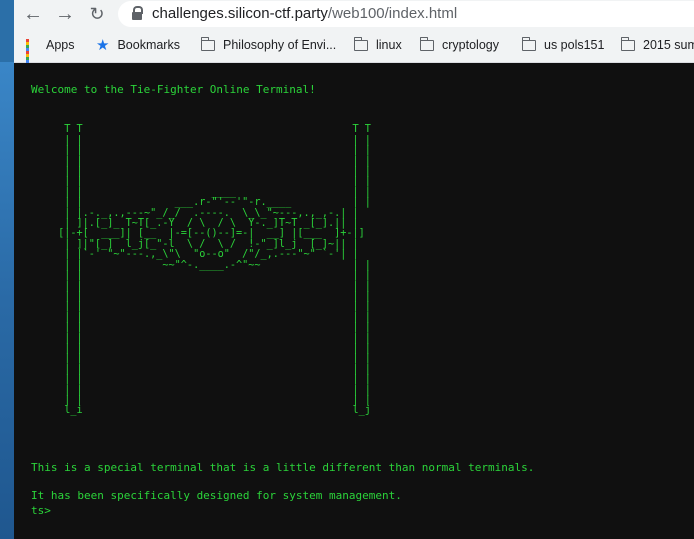 Image resolution: width=694 pixels, height=539 pixels. I want to click on forward-arrow-icon: →, so click(65, 14).